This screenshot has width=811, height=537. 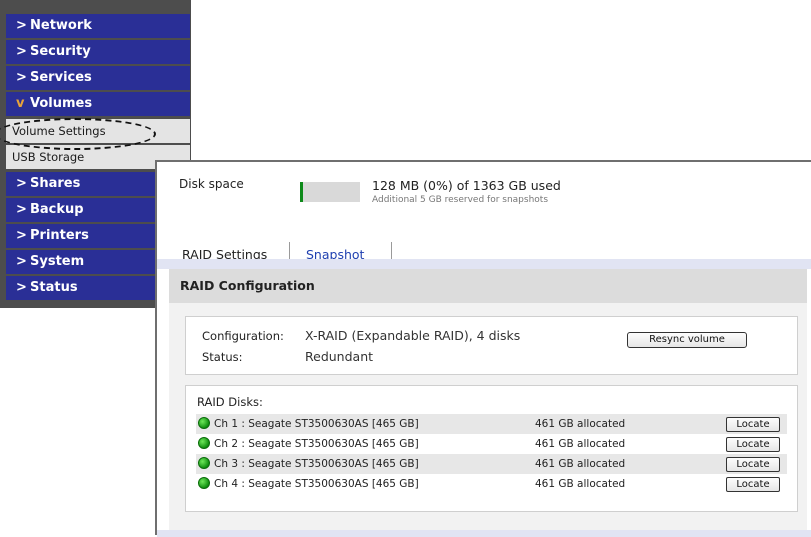 I want to click on sidebar-item-label: Services, so click(x=61, y=77).